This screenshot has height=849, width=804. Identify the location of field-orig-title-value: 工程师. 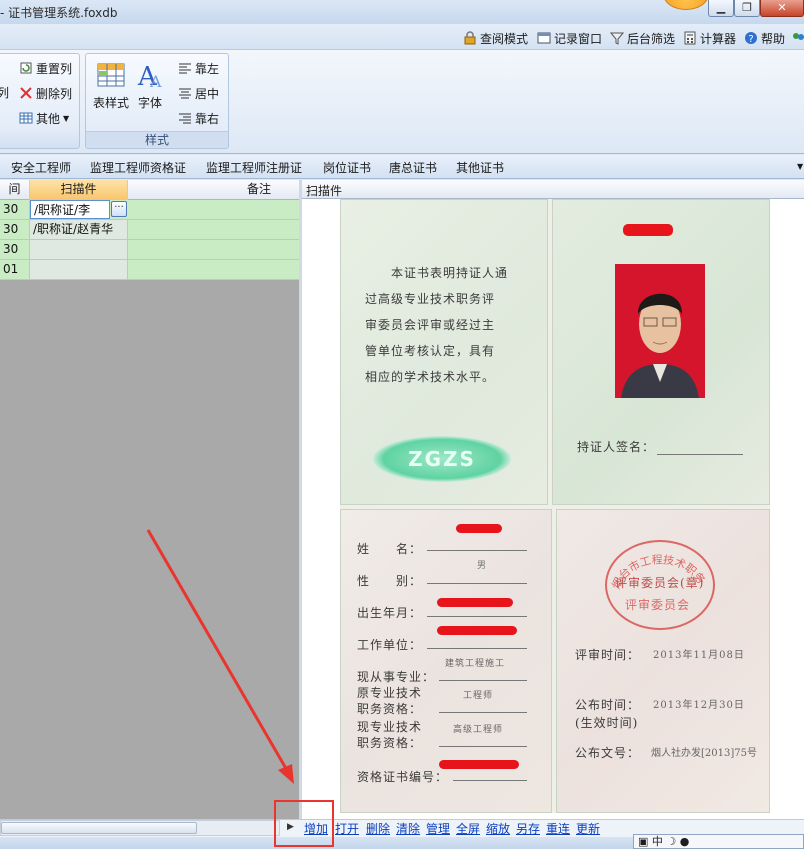
(478, 696).